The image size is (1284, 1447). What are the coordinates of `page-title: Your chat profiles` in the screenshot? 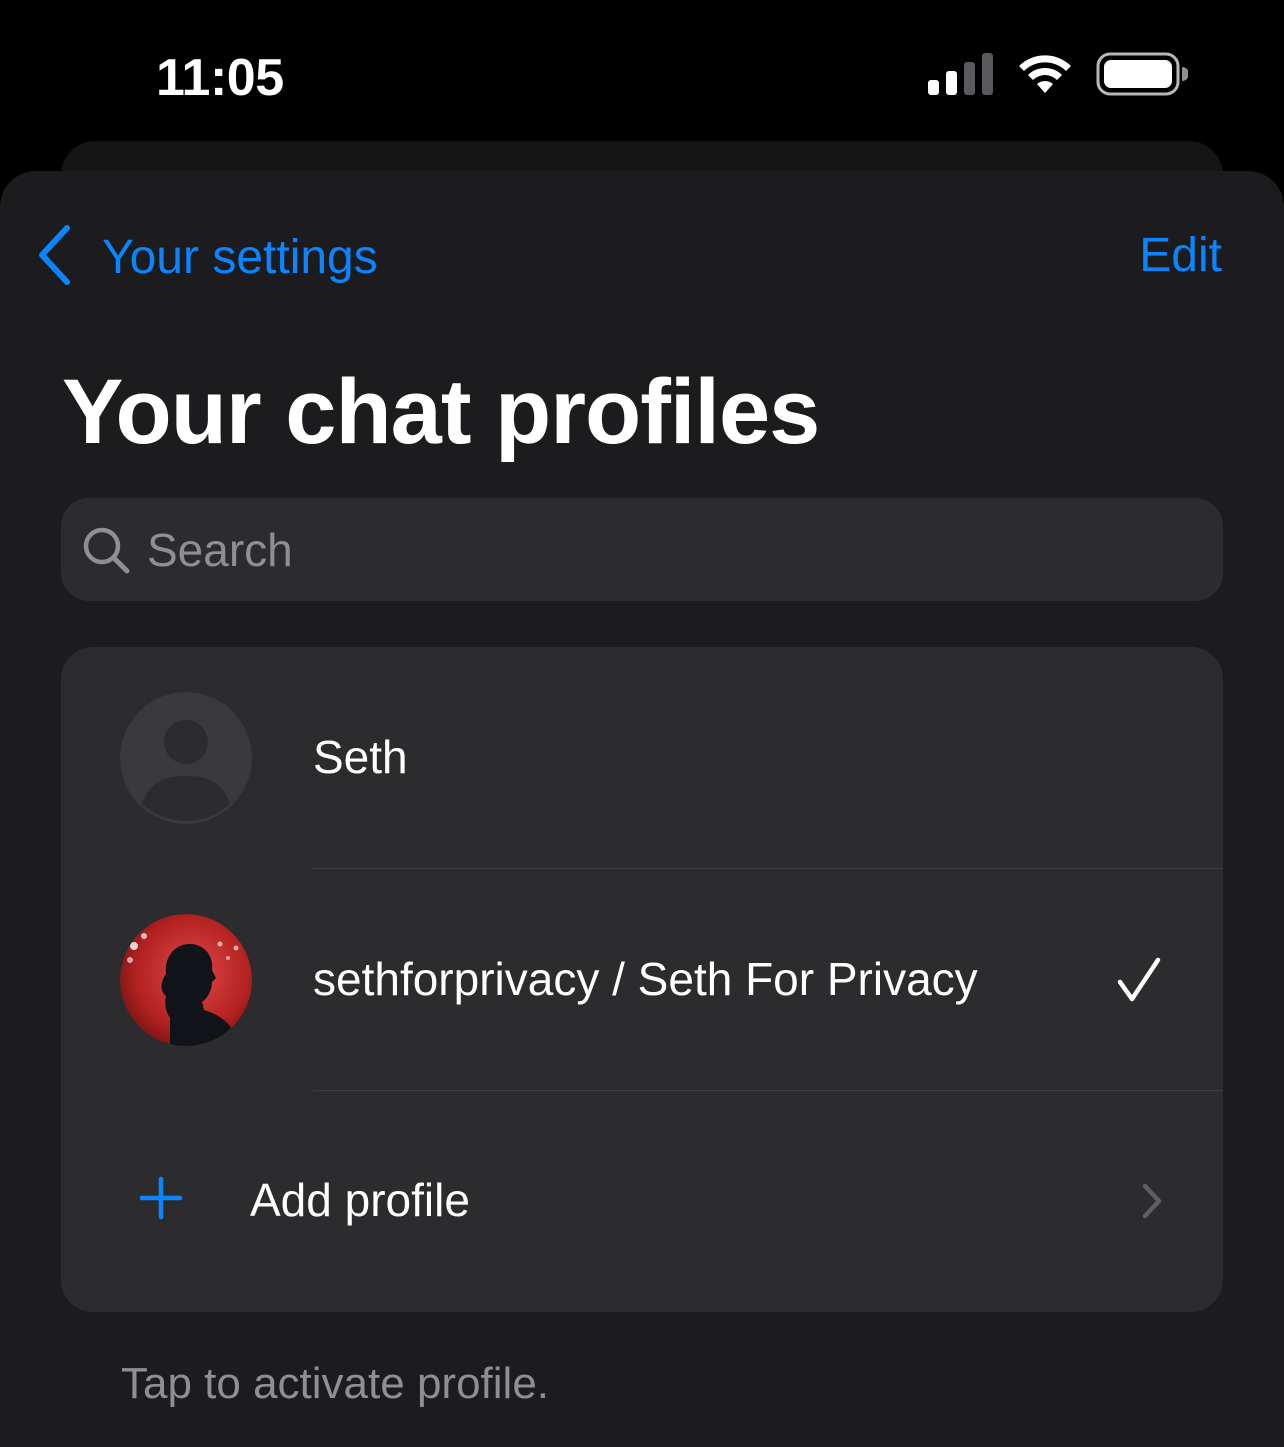 It's located at (441, 412).